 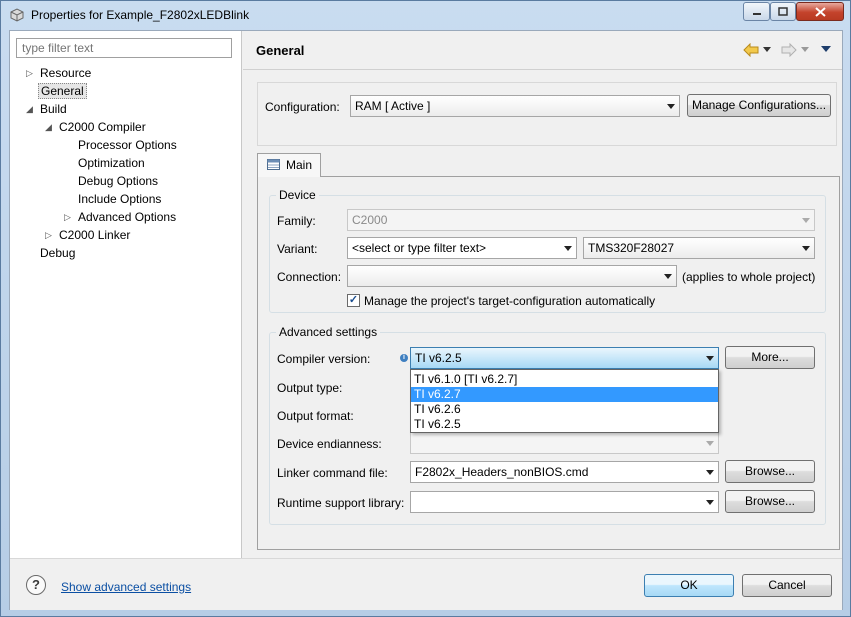 I want to click on linker-cmd-label: Linker command file:, so click(x=332, y=473).